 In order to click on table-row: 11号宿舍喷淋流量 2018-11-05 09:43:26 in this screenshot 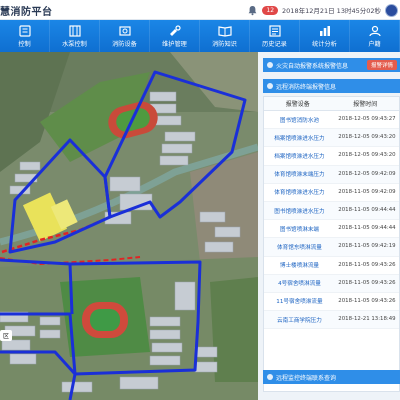, I will do `click(331, 302)`.